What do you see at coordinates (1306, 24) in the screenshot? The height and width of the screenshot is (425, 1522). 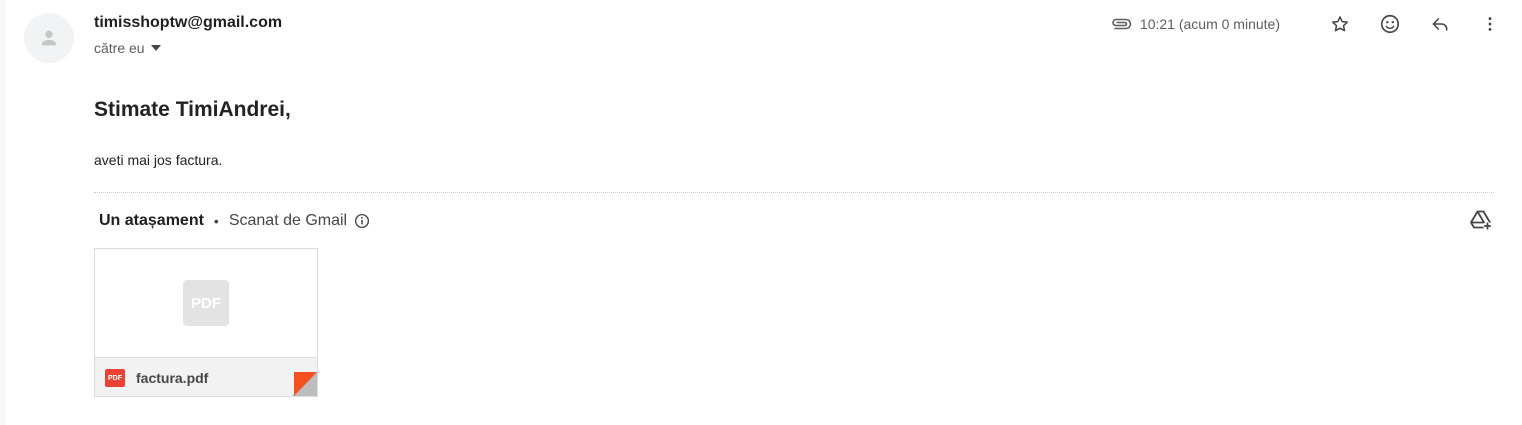 I see `message-header-actions: 10:21 (acum 0 minute)` at bounding box center [1306, 24].